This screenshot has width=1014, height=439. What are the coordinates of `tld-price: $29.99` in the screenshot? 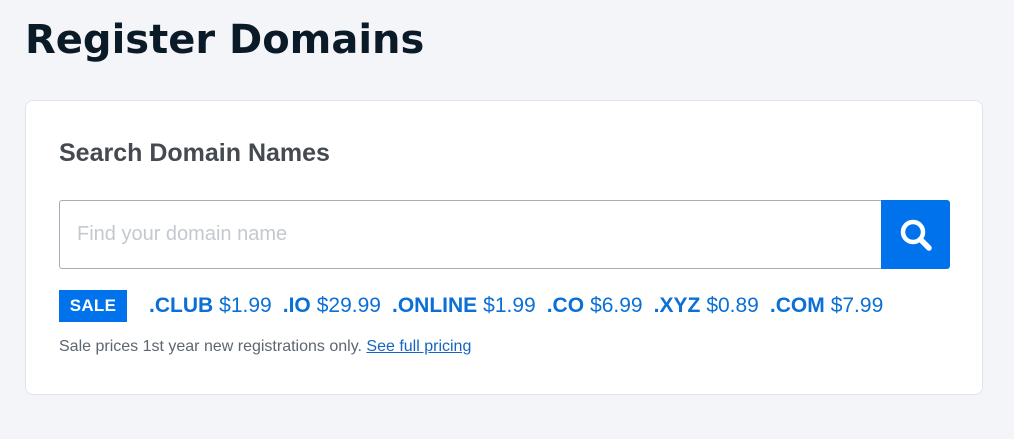 It's located at (348, 305).